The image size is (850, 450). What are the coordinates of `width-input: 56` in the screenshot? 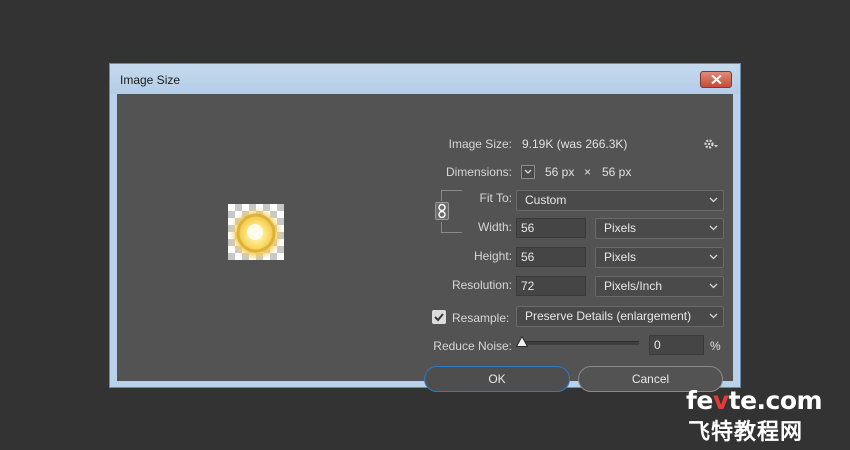 It's located at (551, 228).